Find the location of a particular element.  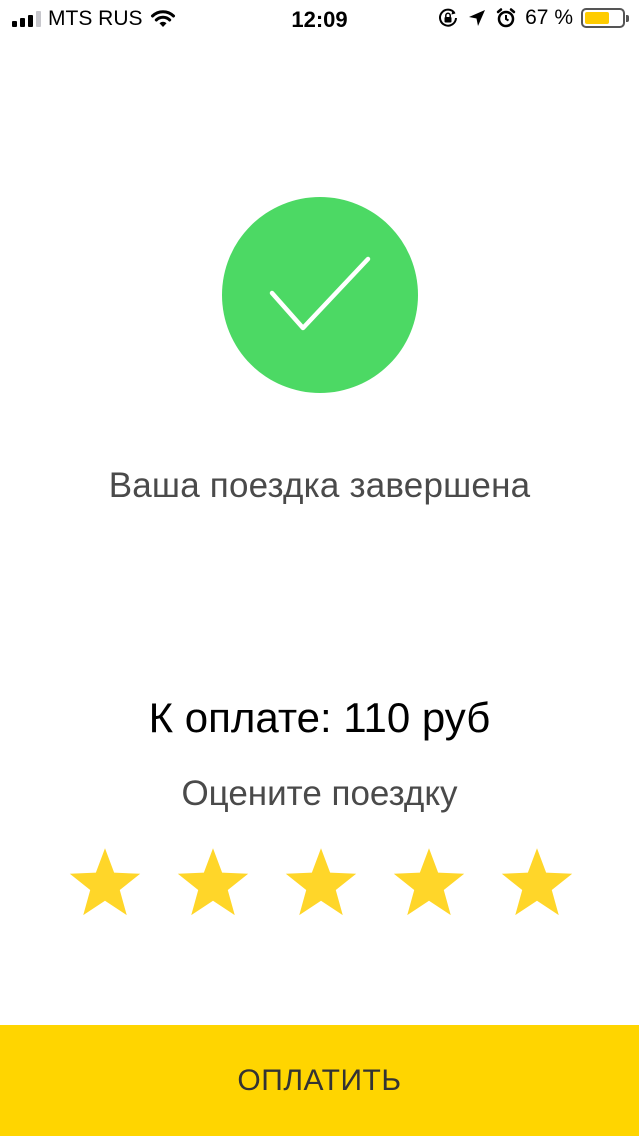

status-right: 67 % is located at coordinates (533, 18).